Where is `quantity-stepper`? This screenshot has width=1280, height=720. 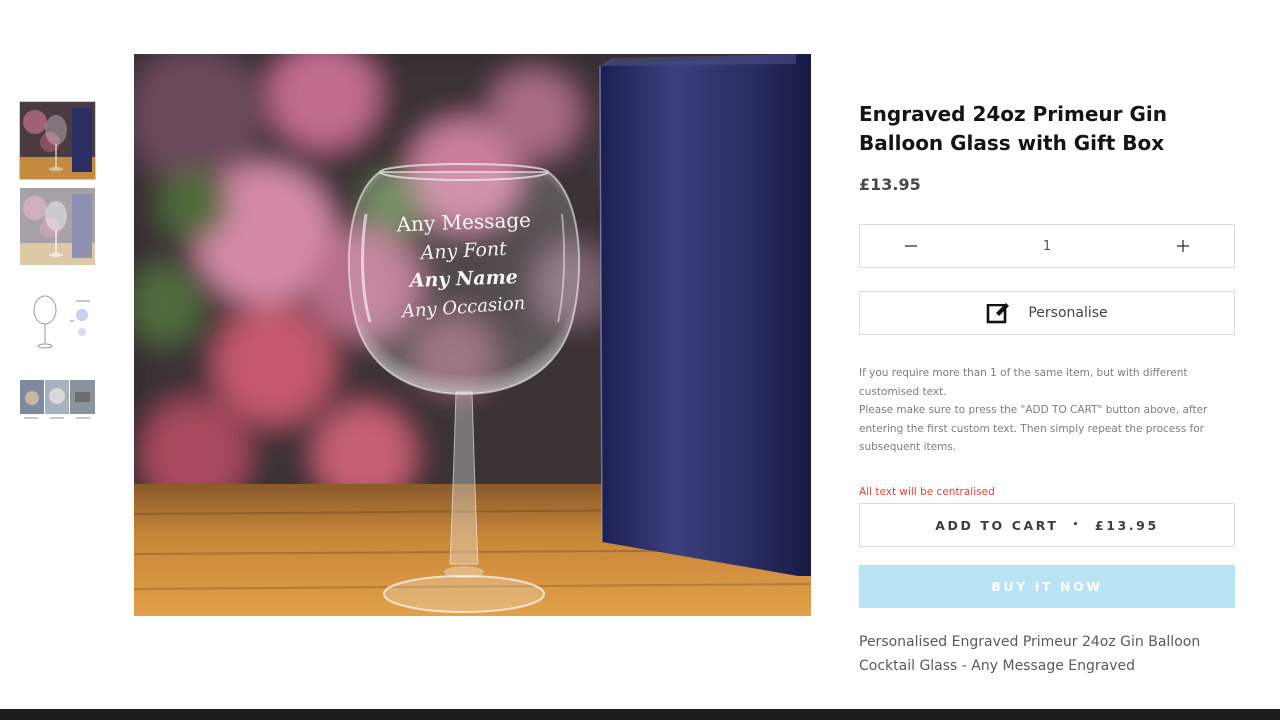
quantity-stepper is located at coordinates (1047, 246).